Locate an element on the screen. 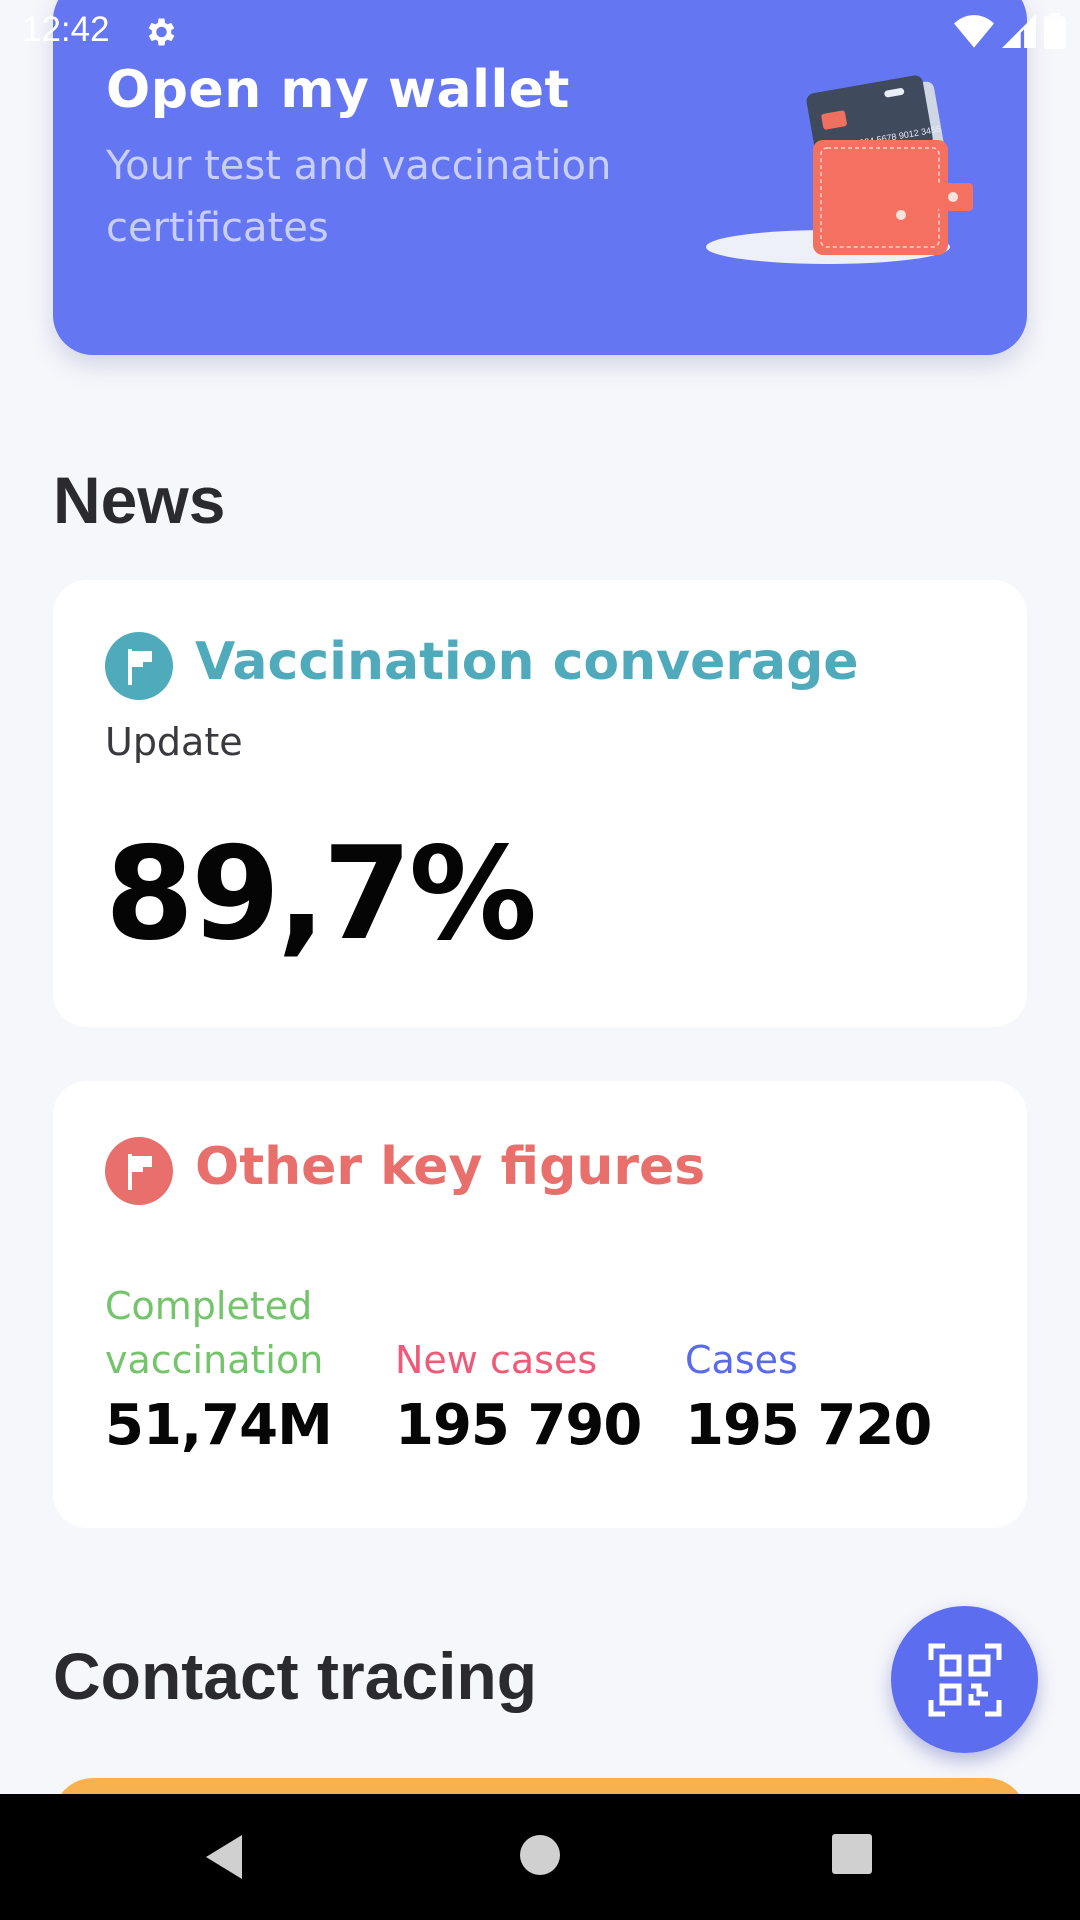  cases-figure: Cases 195 720 is located at coordinates (808, 1395).